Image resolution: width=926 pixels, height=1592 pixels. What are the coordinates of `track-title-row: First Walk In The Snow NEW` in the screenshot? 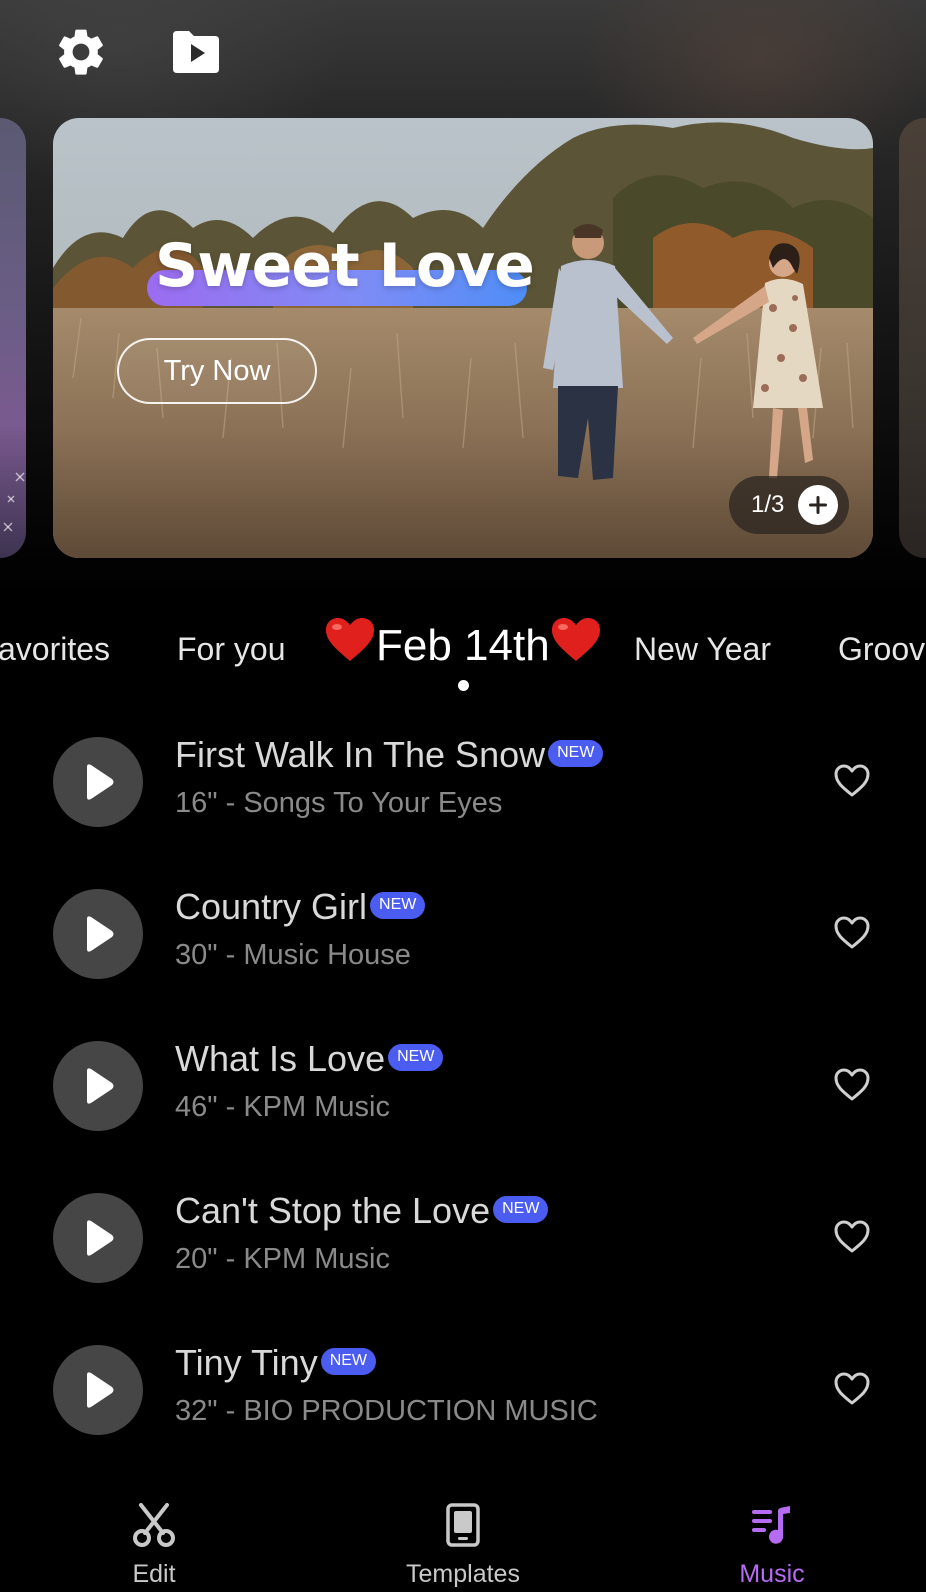 It's located at (389, 755).